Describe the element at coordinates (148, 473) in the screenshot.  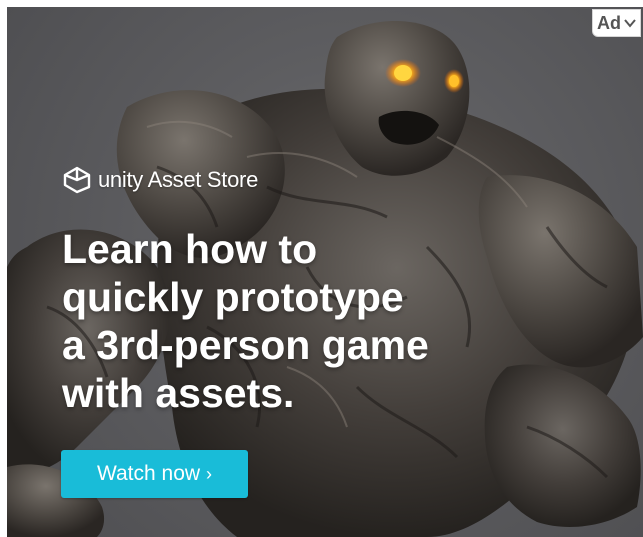
I see `watch-now-label: Watch now` at that location.